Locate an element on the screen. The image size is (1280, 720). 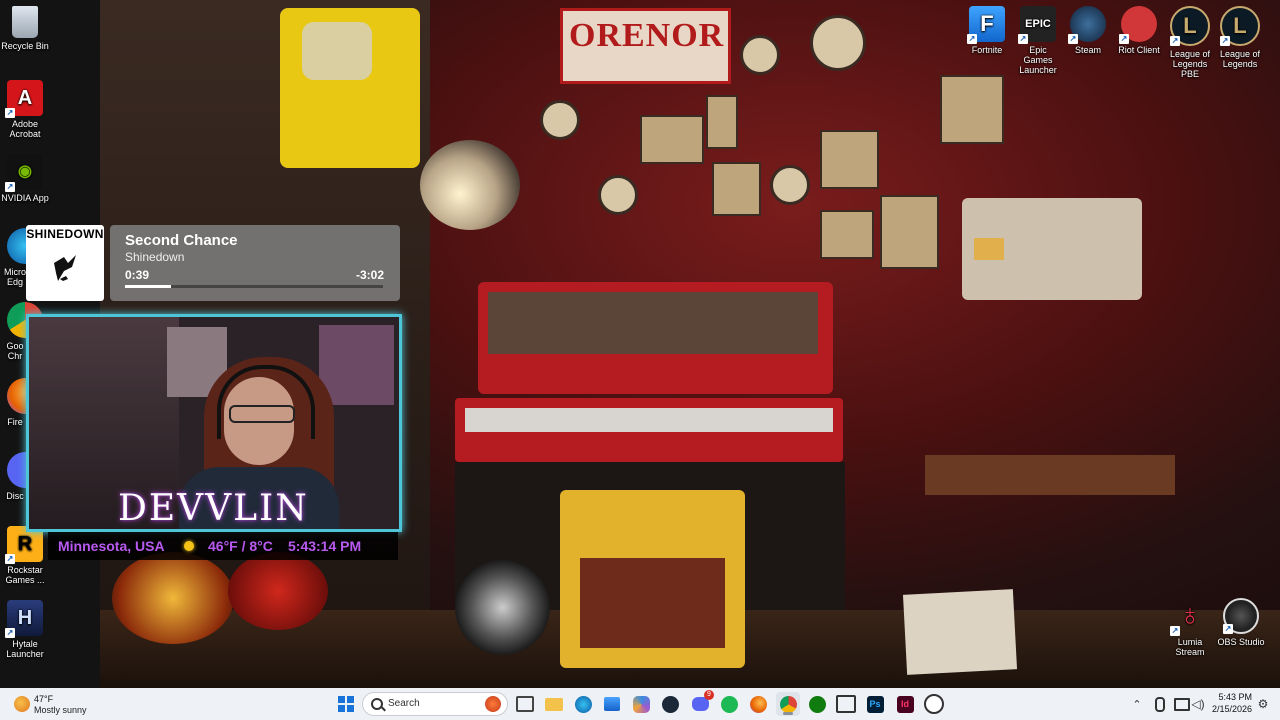
taskbar-weather-widget: 47°F Mostly sunny is located at coordinates (63, 704).